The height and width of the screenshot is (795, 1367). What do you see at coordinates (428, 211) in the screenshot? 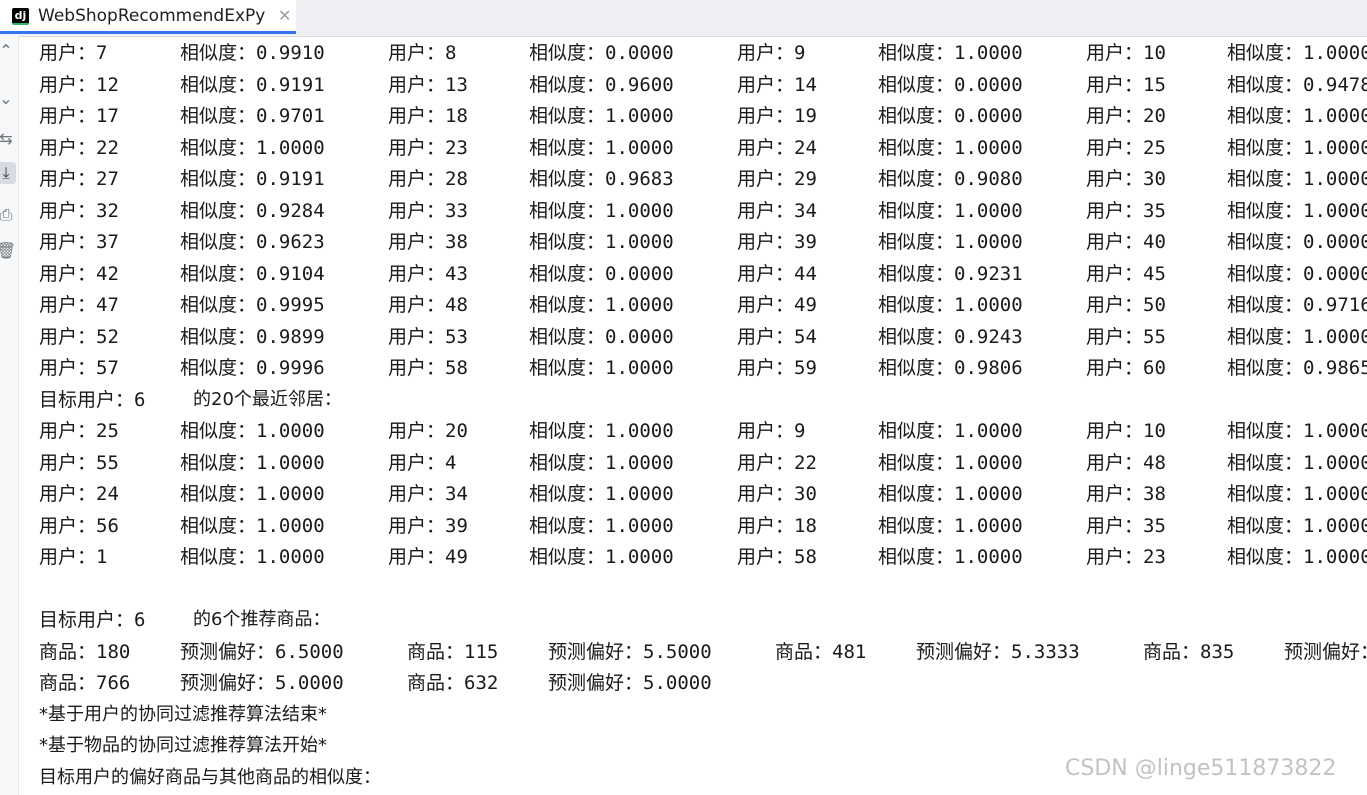
I see `user-id: 用户：33` at bounding box center [428, 211].